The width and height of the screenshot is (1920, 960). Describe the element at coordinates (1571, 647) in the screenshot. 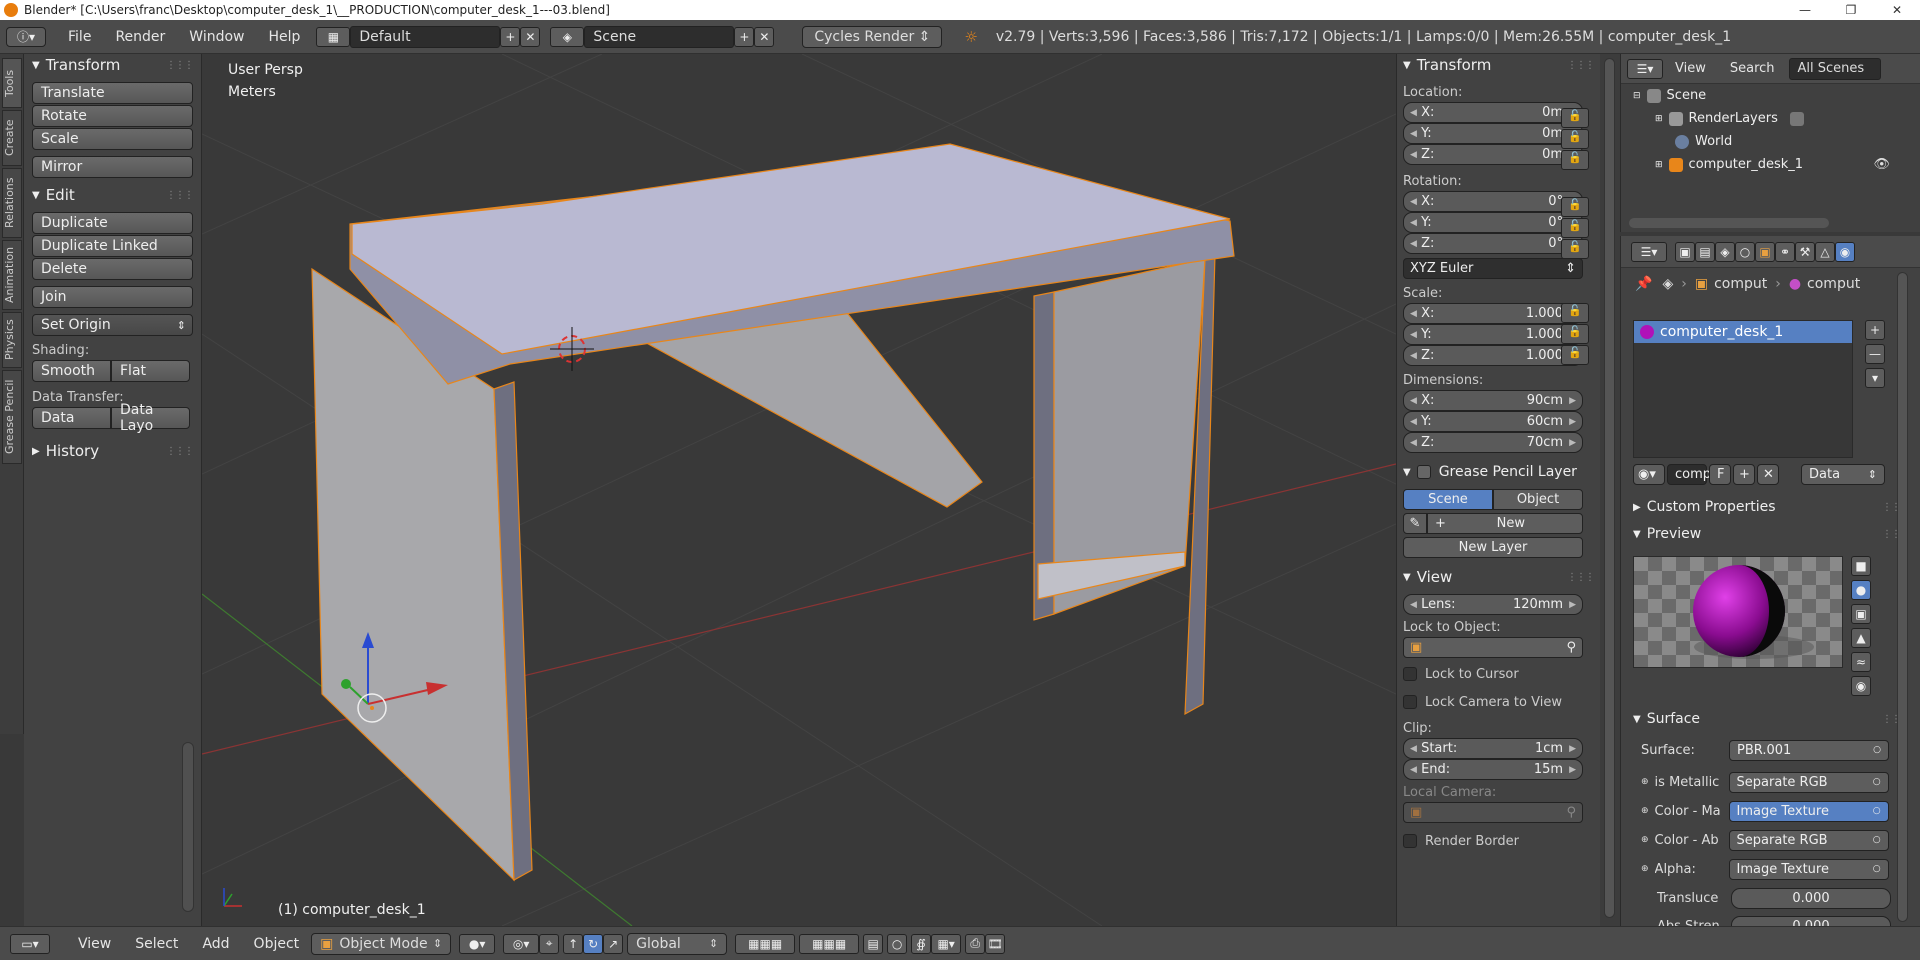

I see `eyedropper-icon: ⚲` at that location.